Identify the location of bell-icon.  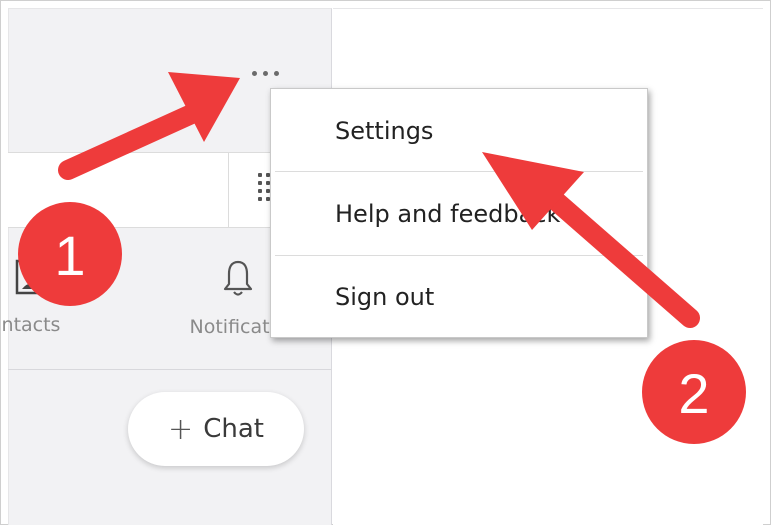
(238, 278).